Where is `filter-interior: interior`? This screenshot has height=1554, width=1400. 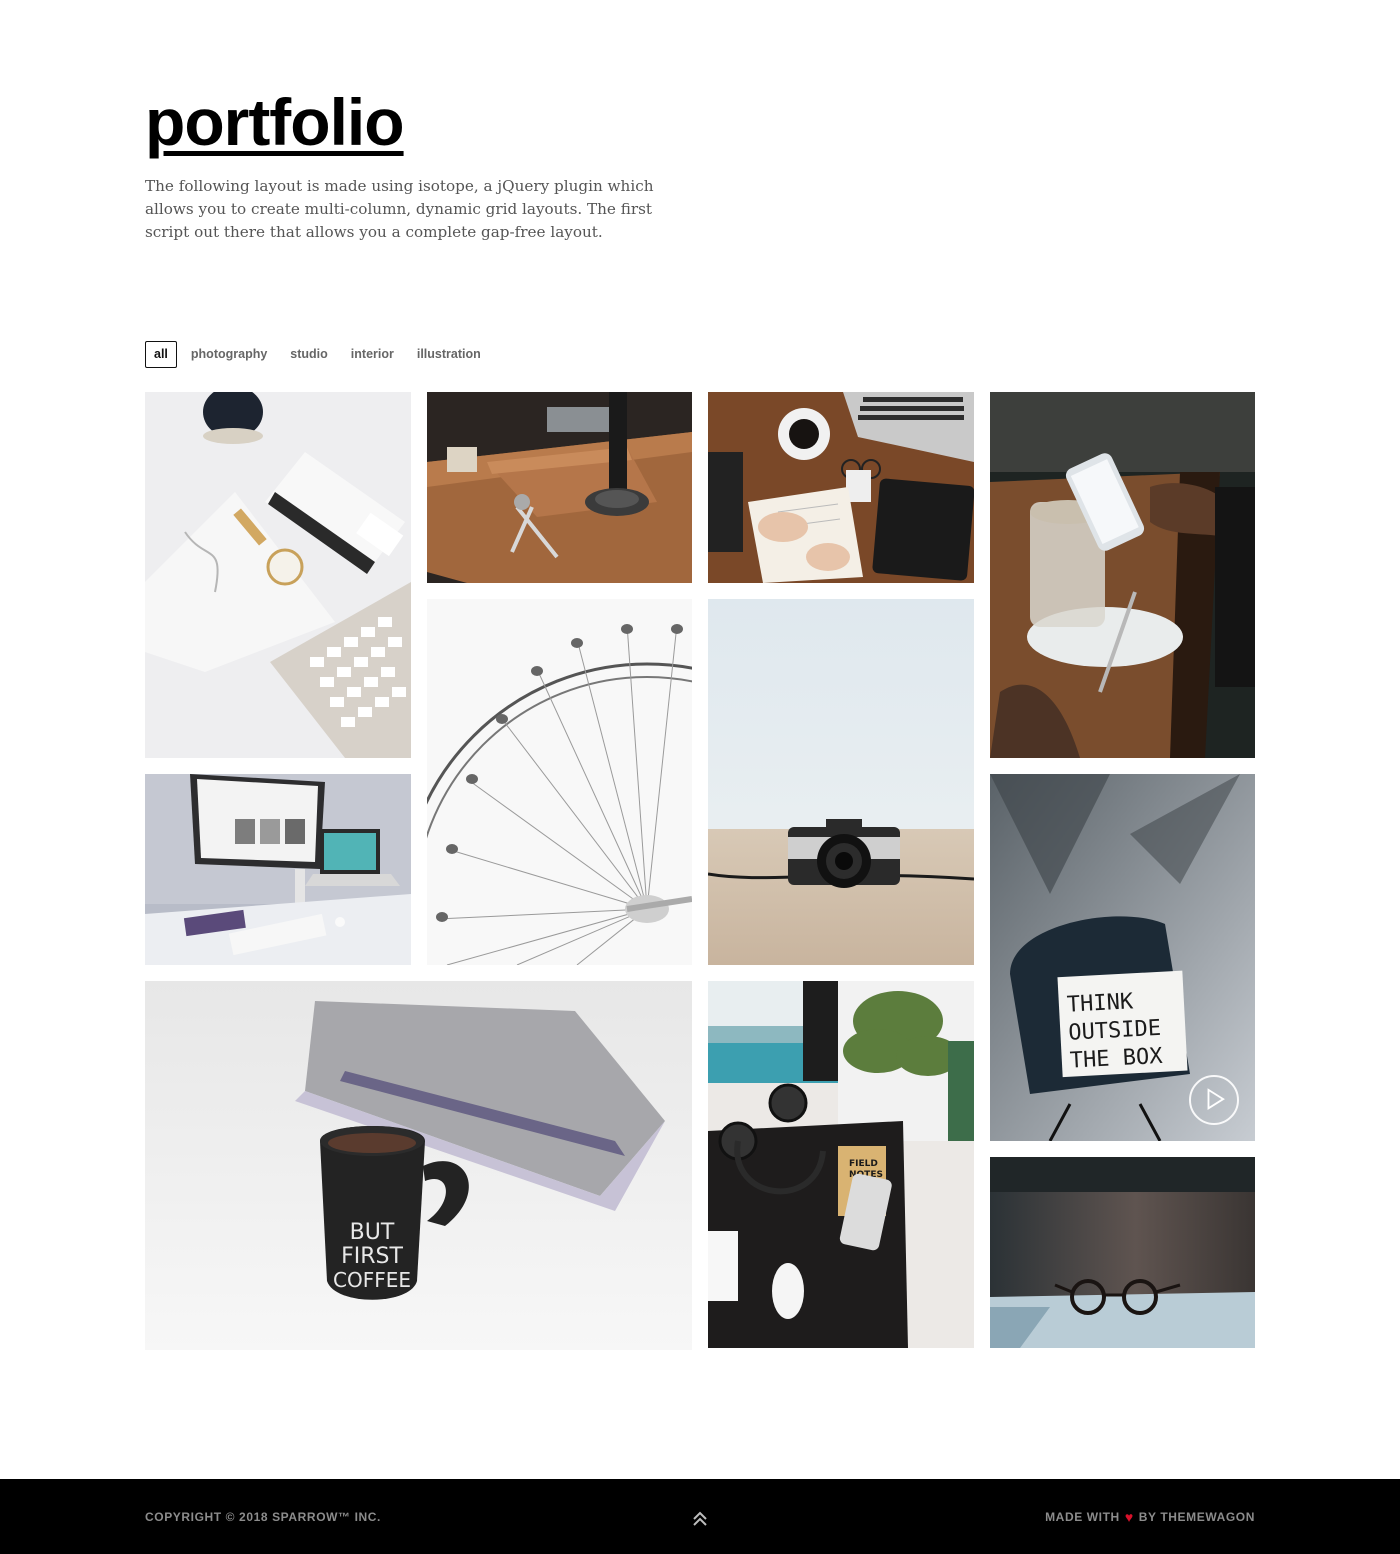
filter-interior: interior is located at coordinates (372, 354).